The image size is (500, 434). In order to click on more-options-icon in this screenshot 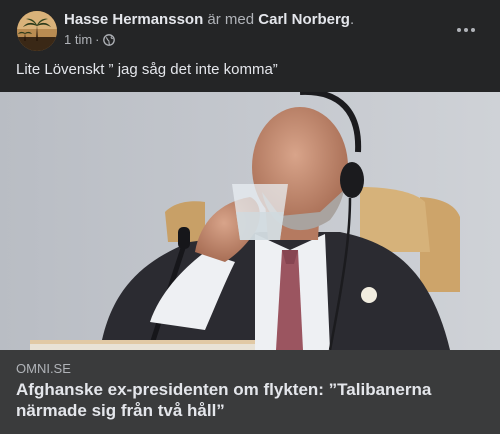, I will do `click(459, 30)`.